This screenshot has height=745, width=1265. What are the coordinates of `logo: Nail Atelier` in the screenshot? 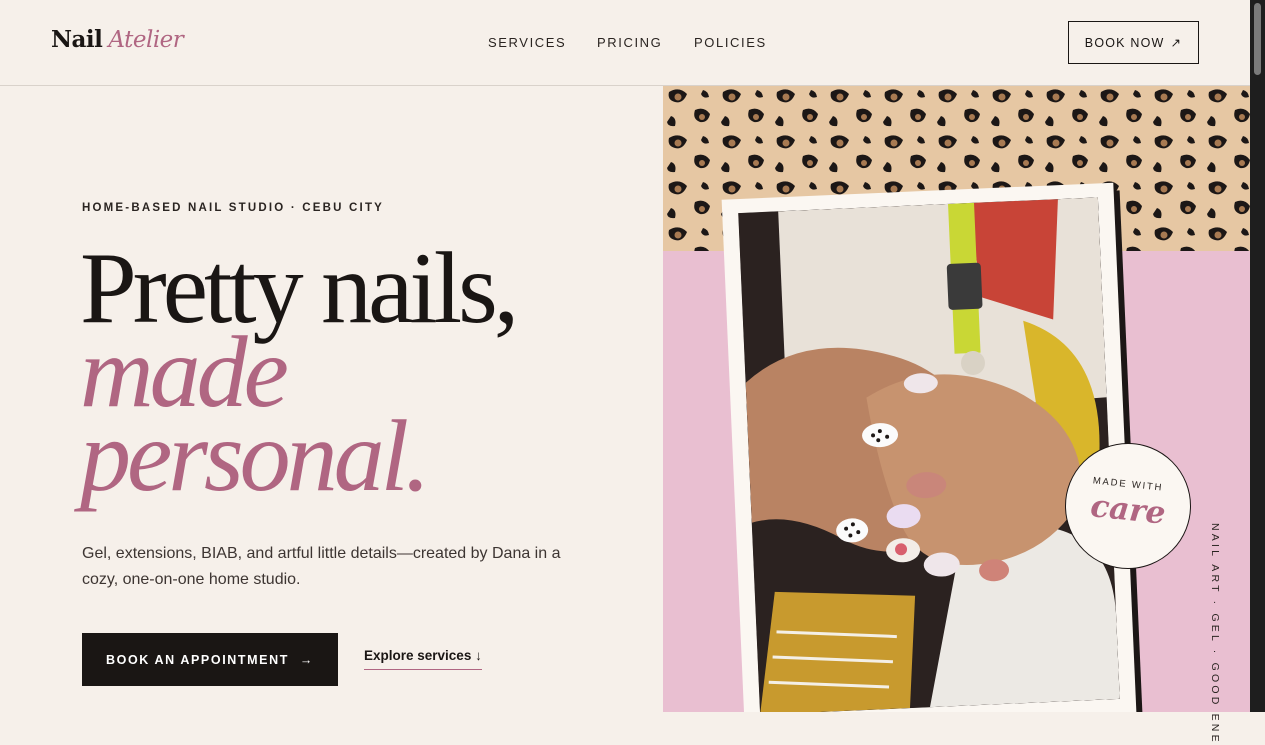 It's located at (117, 39).